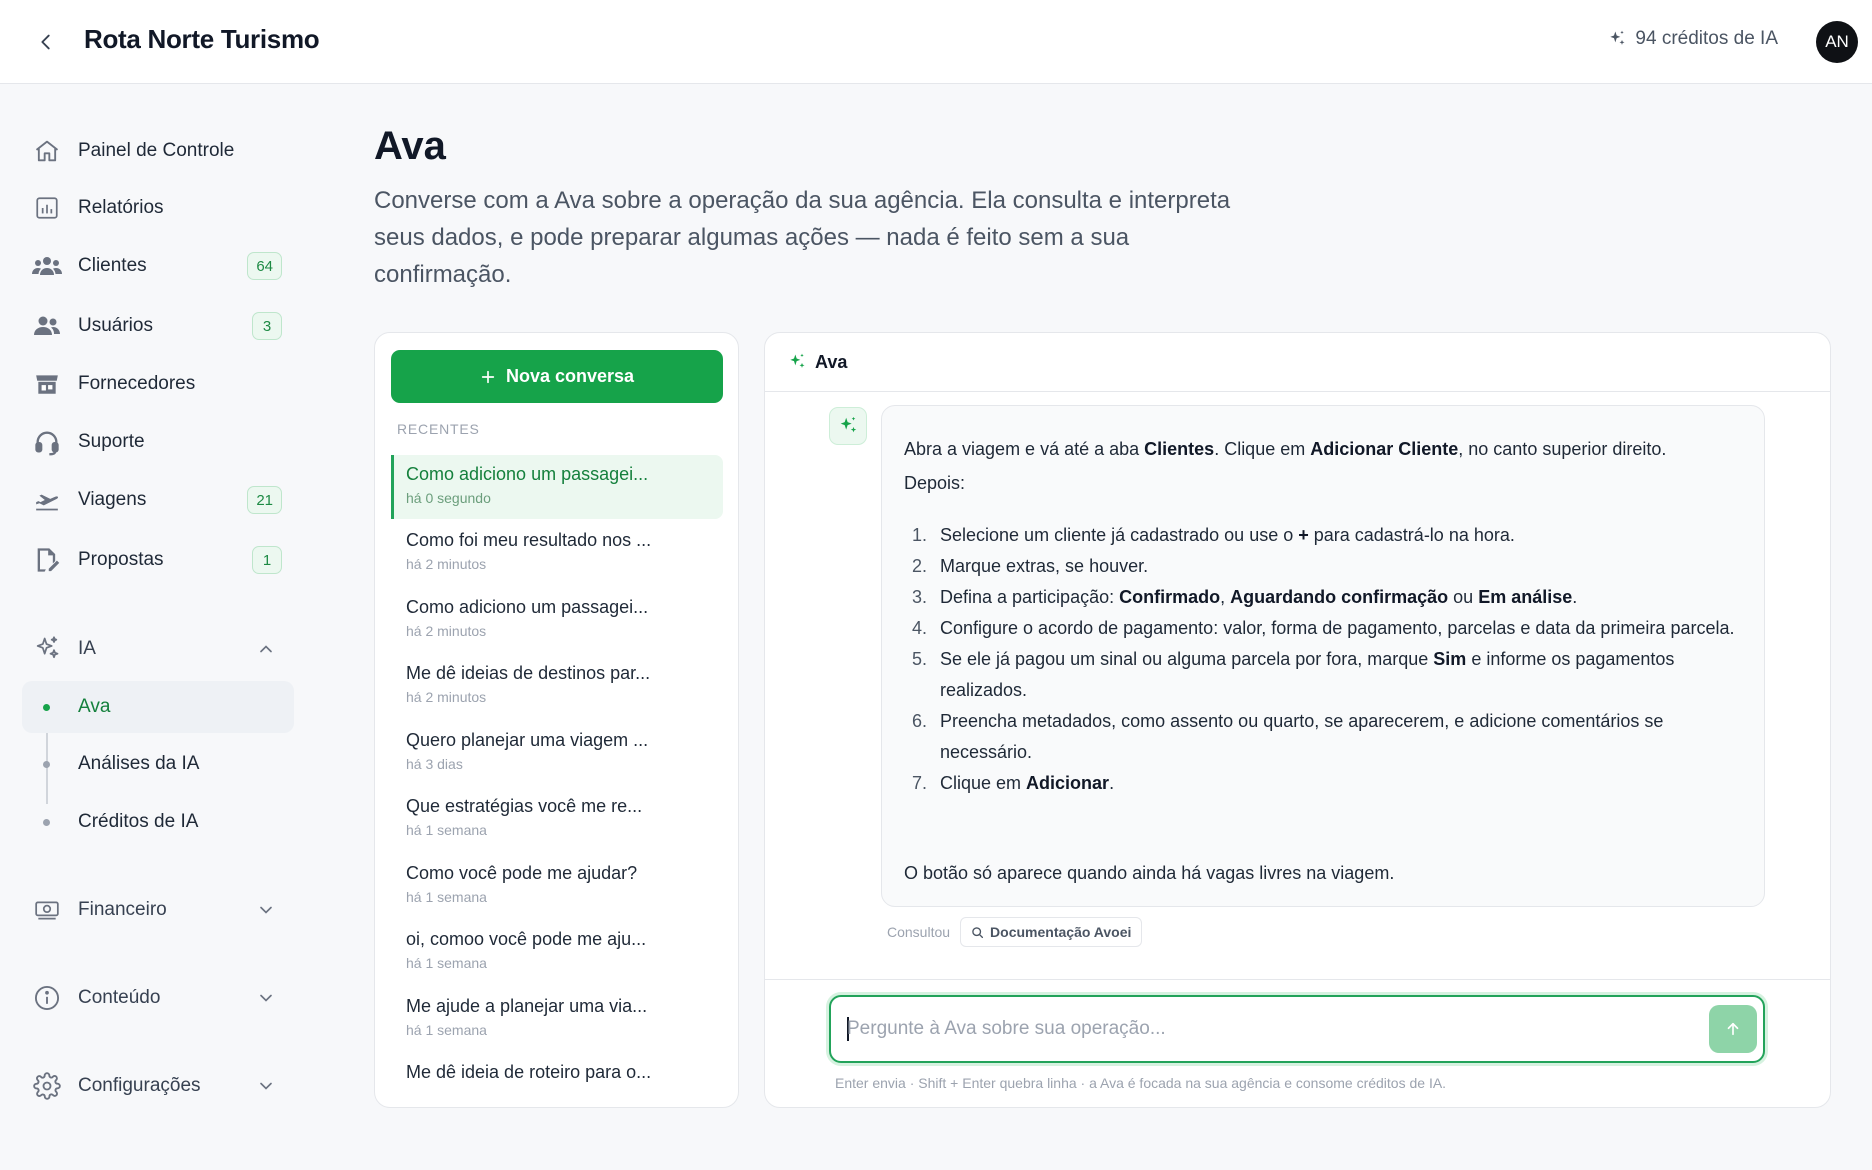  Describe the element at coordinates (1297, 979) in the screenshot. I see `composer-divider` at that location.